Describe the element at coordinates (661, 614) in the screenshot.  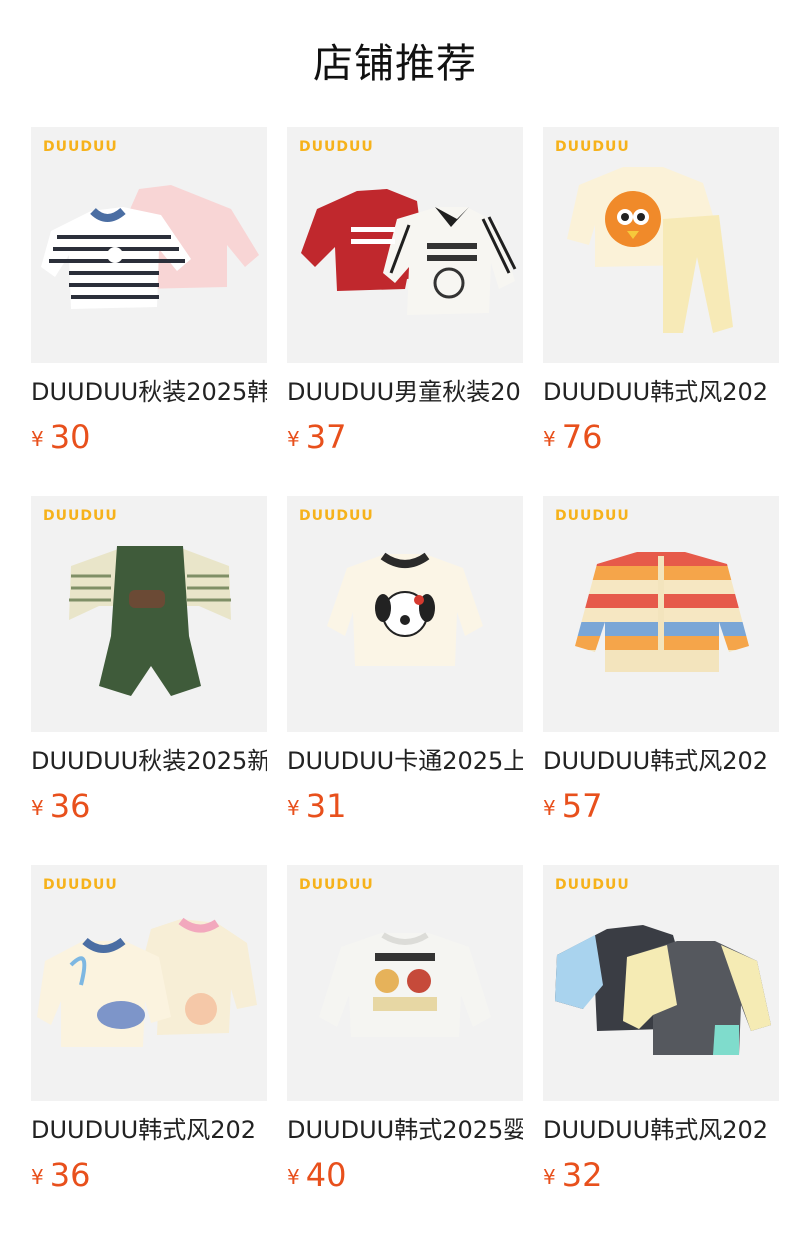
I see `product-image-rainbow-cardigan: DUUDUU` at that location.